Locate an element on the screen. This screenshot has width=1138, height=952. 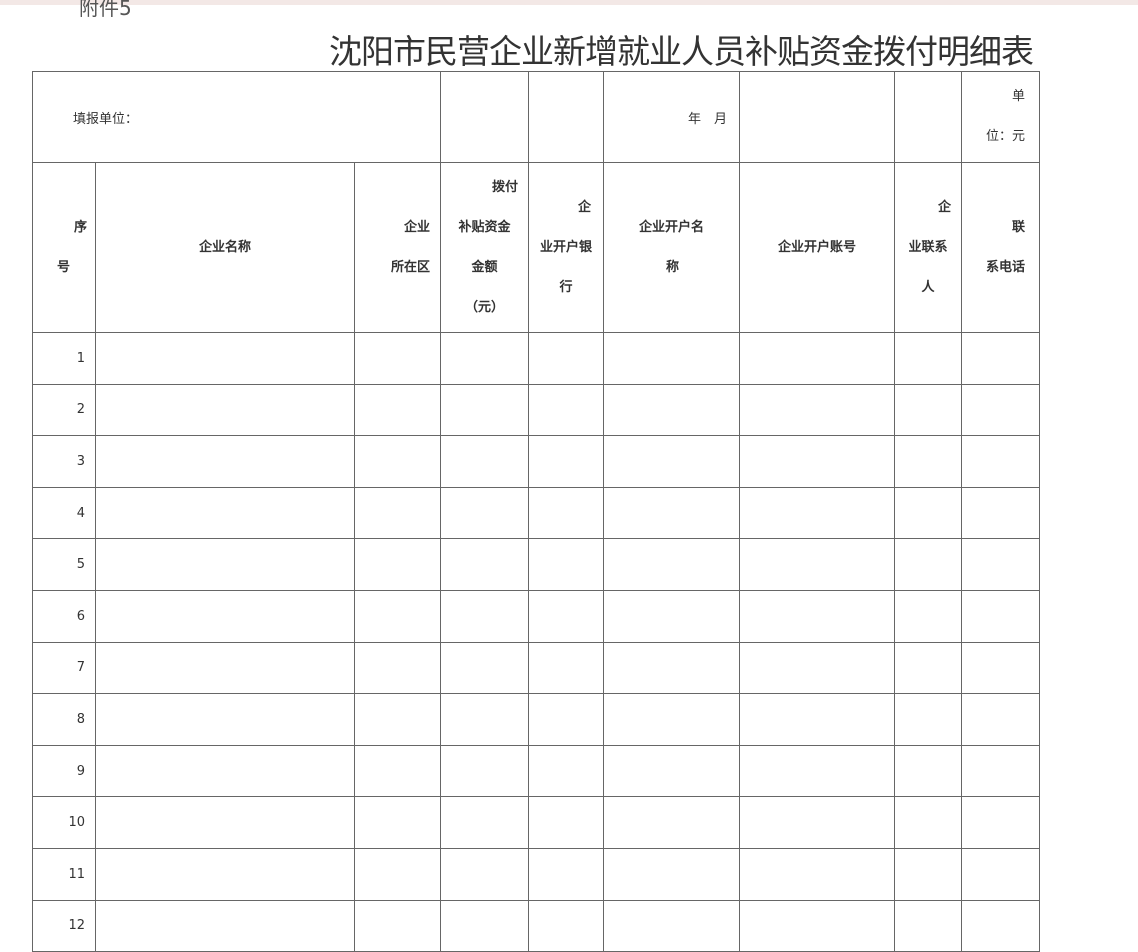
unit-line: 单 is located at coordinates (1019, 96).